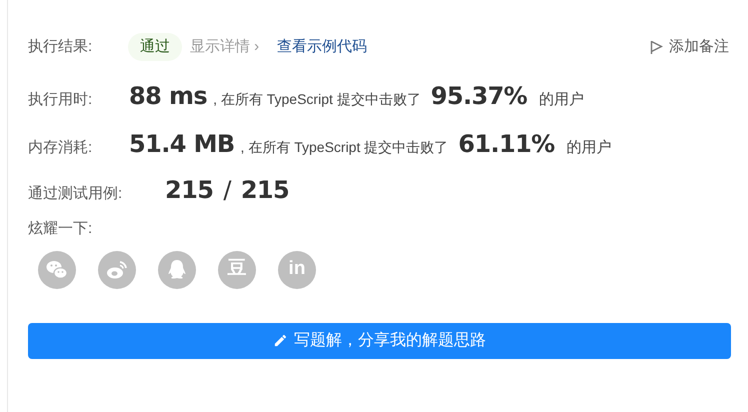 This screenshot has height=412, width=748. What do you see at coordinates (225, 47) in the screenshot?
I see `details-link: 显示详情 ›` at bounding box center [225, 47].